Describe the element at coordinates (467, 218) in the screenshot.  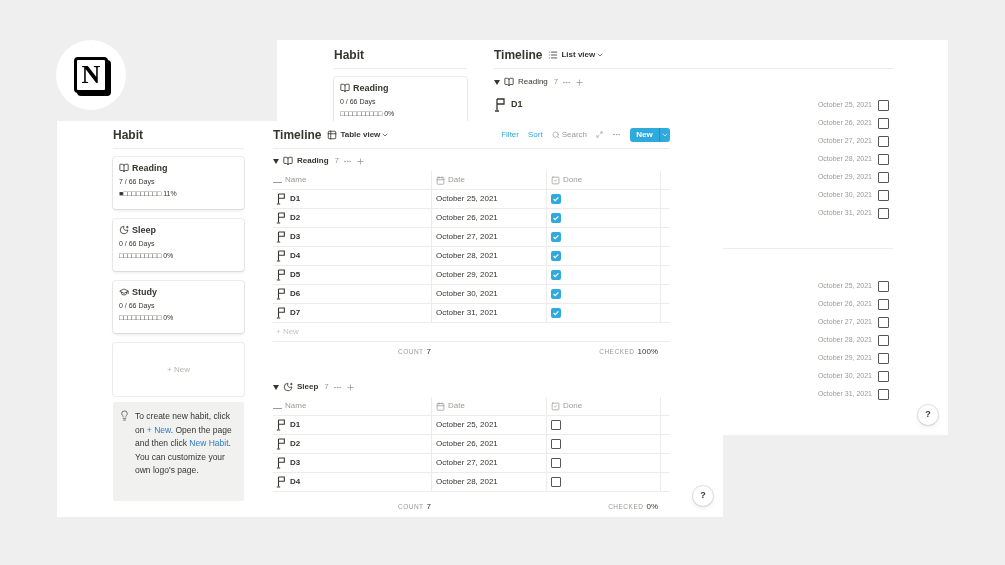
I see `item-date: October 26, 2021` at that location.